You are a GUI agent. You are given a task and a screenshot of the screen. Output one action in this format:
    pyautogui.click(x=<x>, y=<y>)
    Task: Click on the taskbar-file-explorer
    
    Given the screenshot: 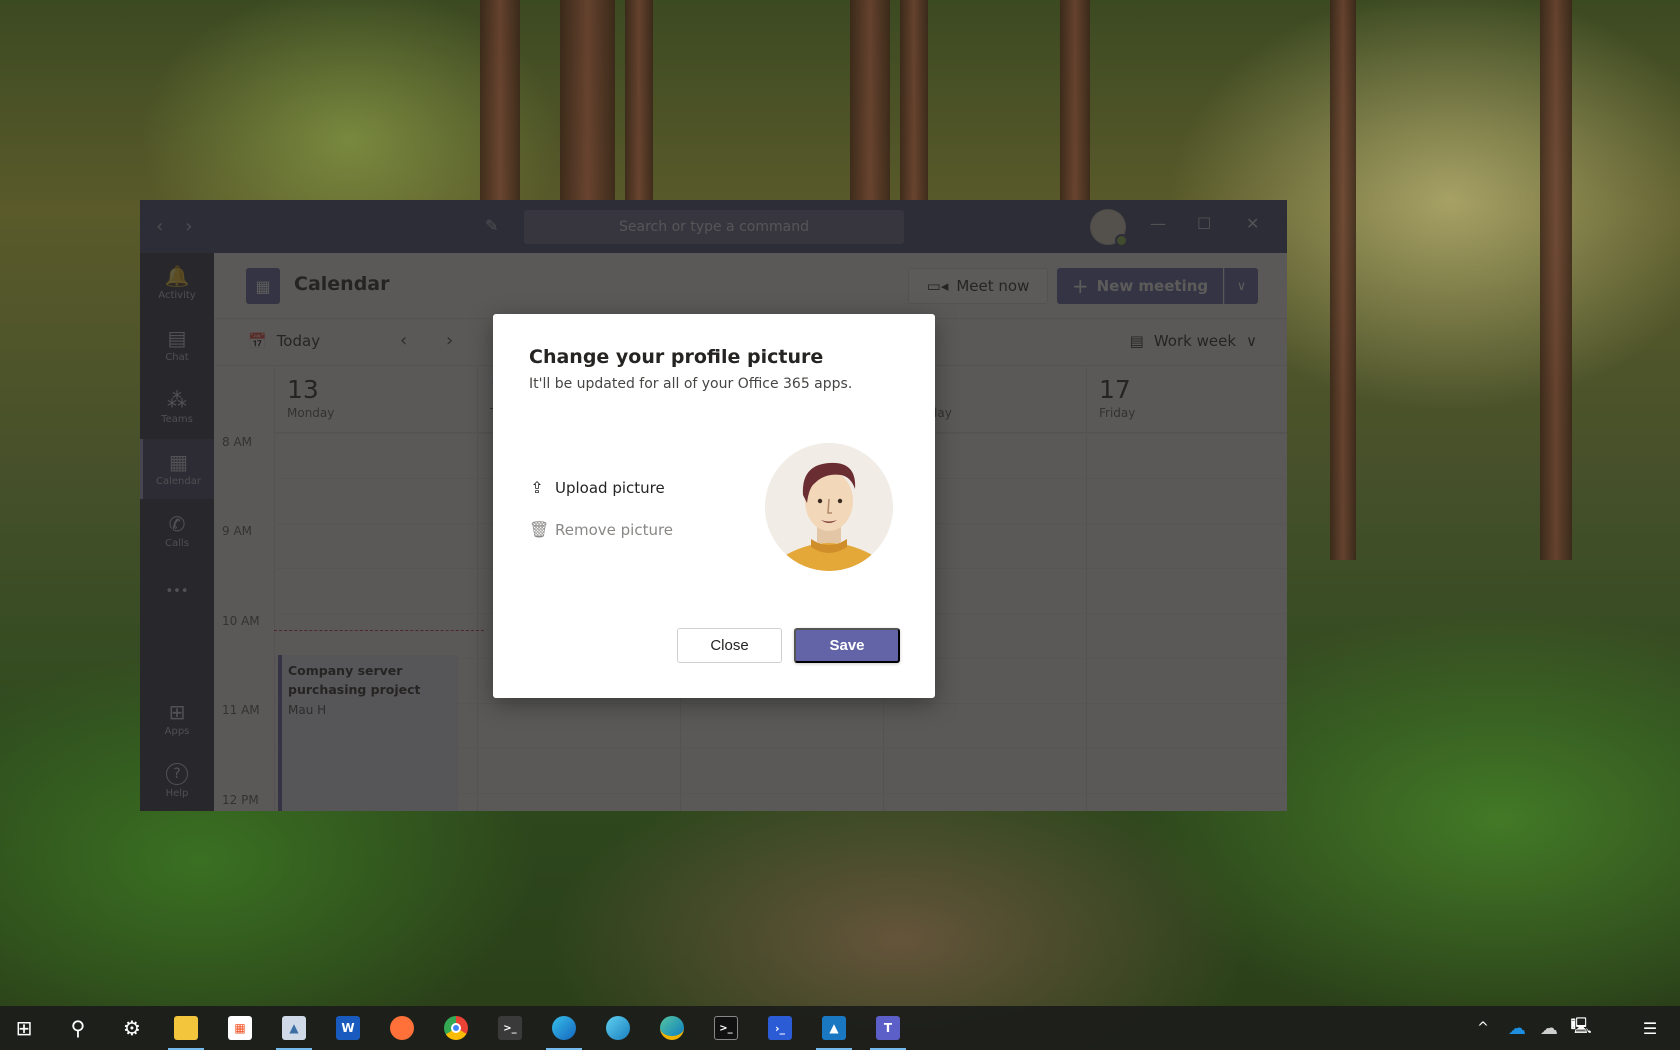 What is the action you would take?
    pyautogui.click(x=186, y=1028)
    